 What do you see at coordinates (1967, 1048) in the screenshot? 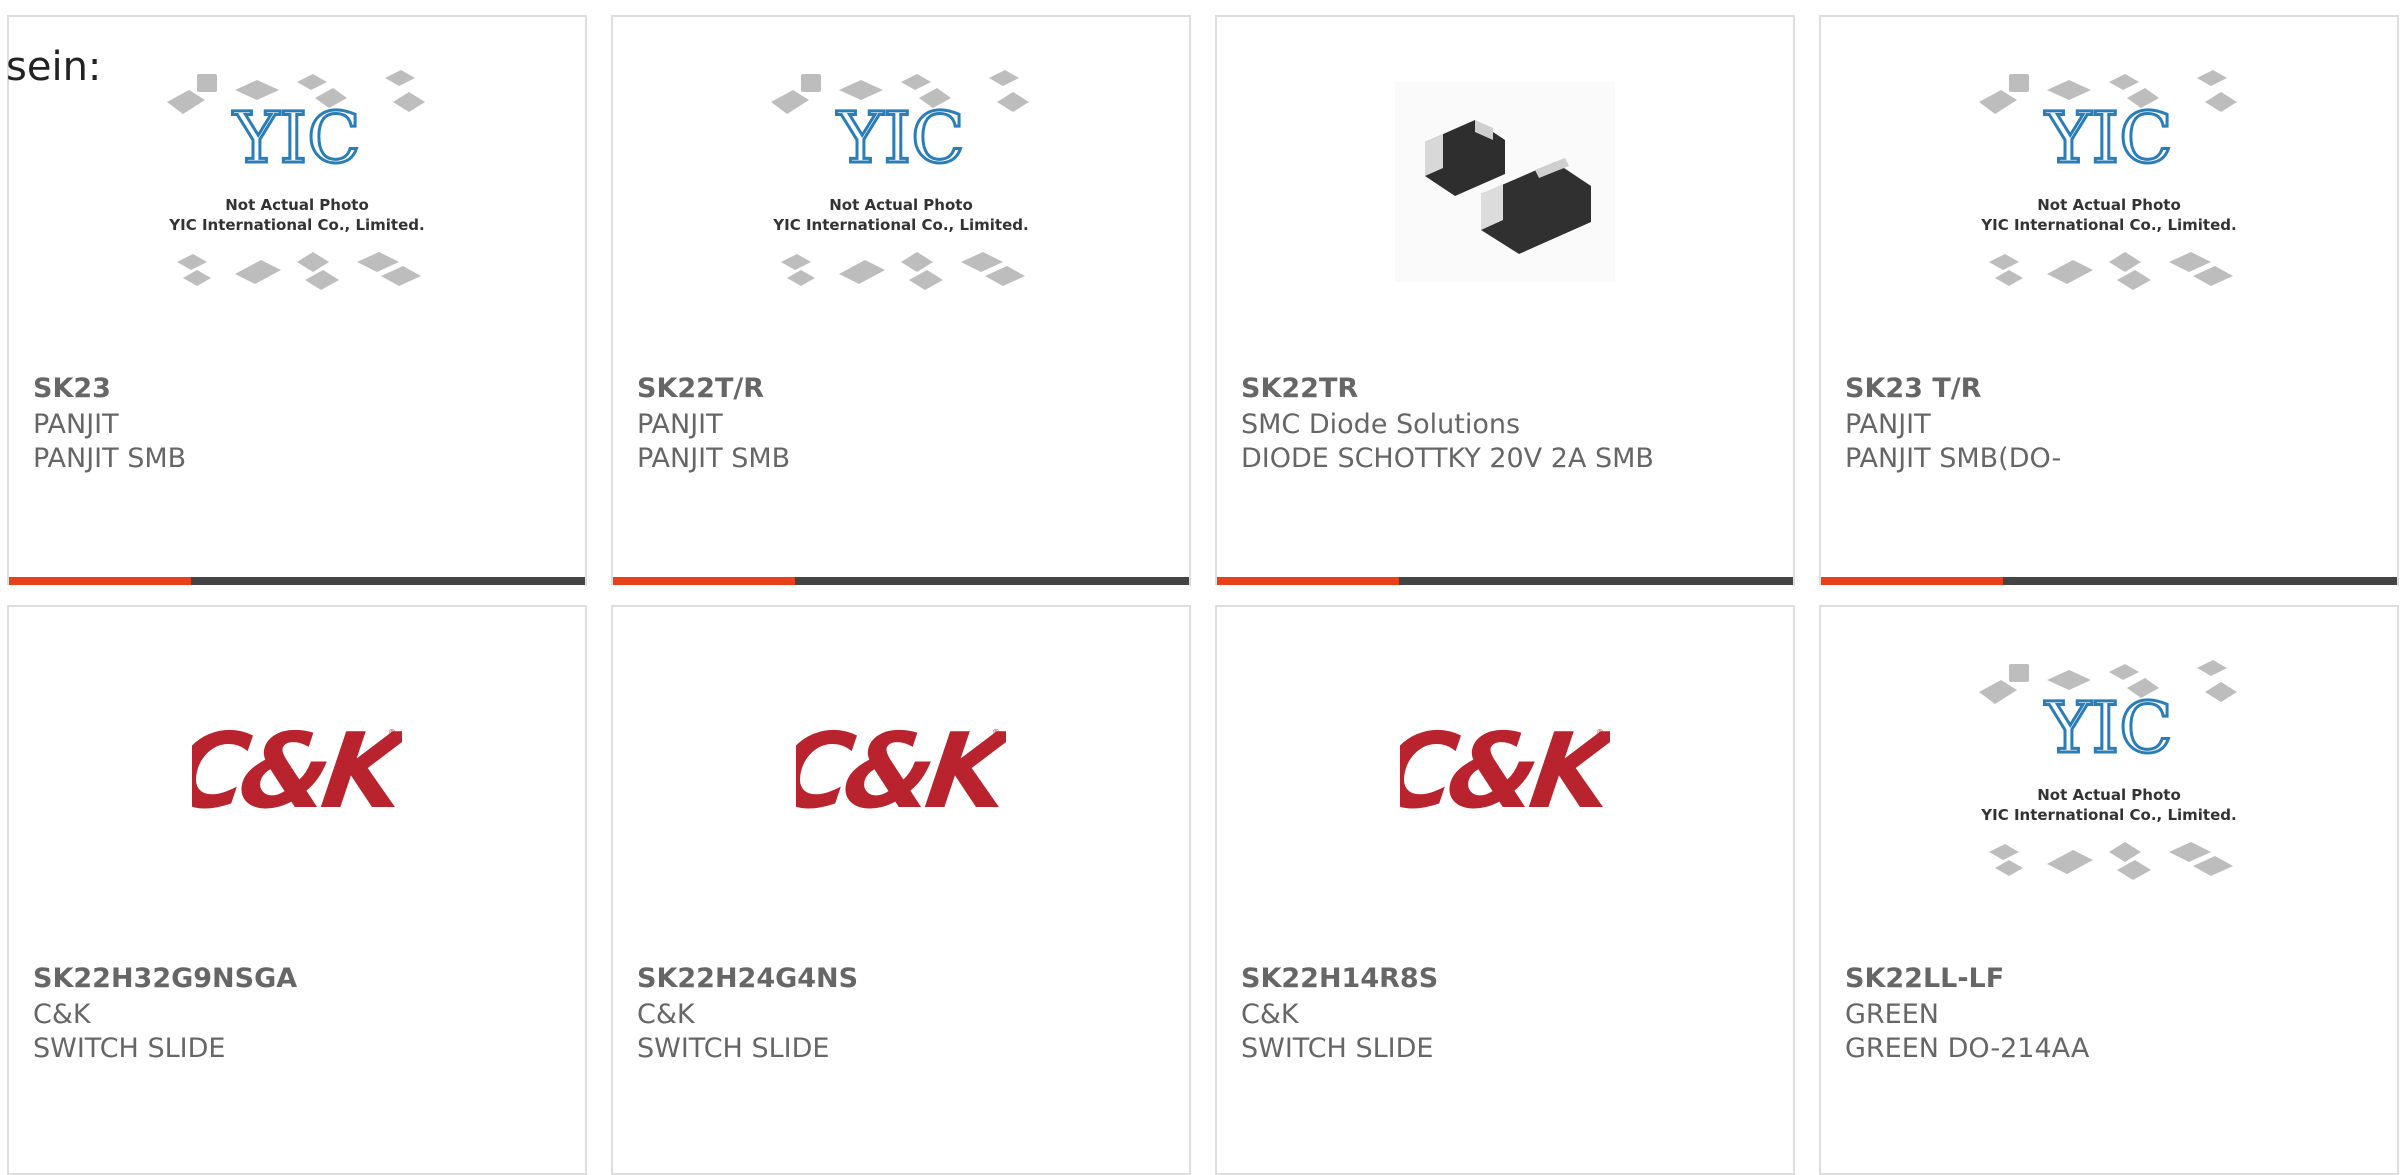
I see `product-description: GREEN DO-214AA` at bounding box center [1967, 1048].